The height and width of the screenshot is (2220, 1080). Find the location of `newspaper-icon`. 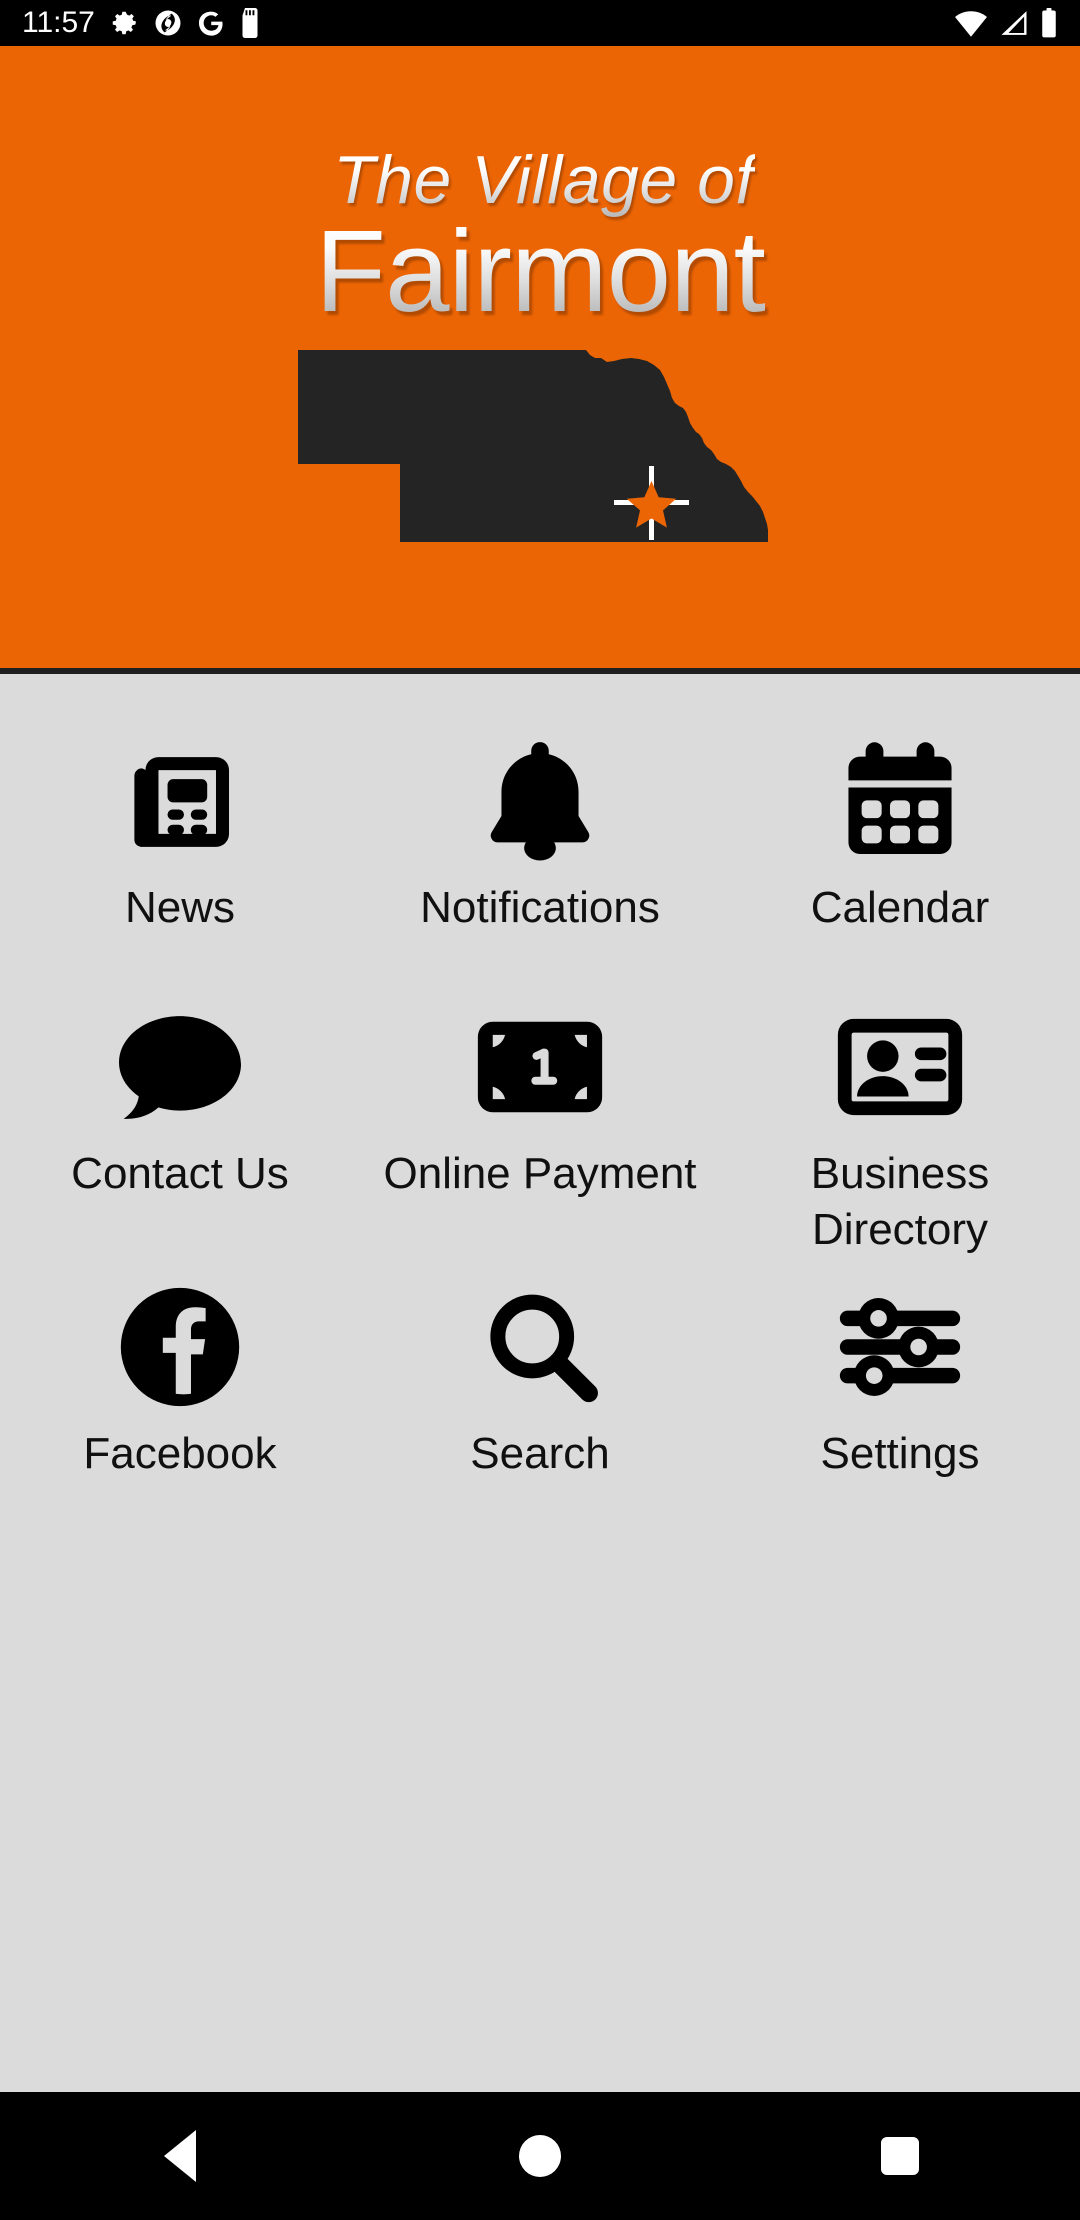

newspaper-icon is located at coordinates (180, 801).